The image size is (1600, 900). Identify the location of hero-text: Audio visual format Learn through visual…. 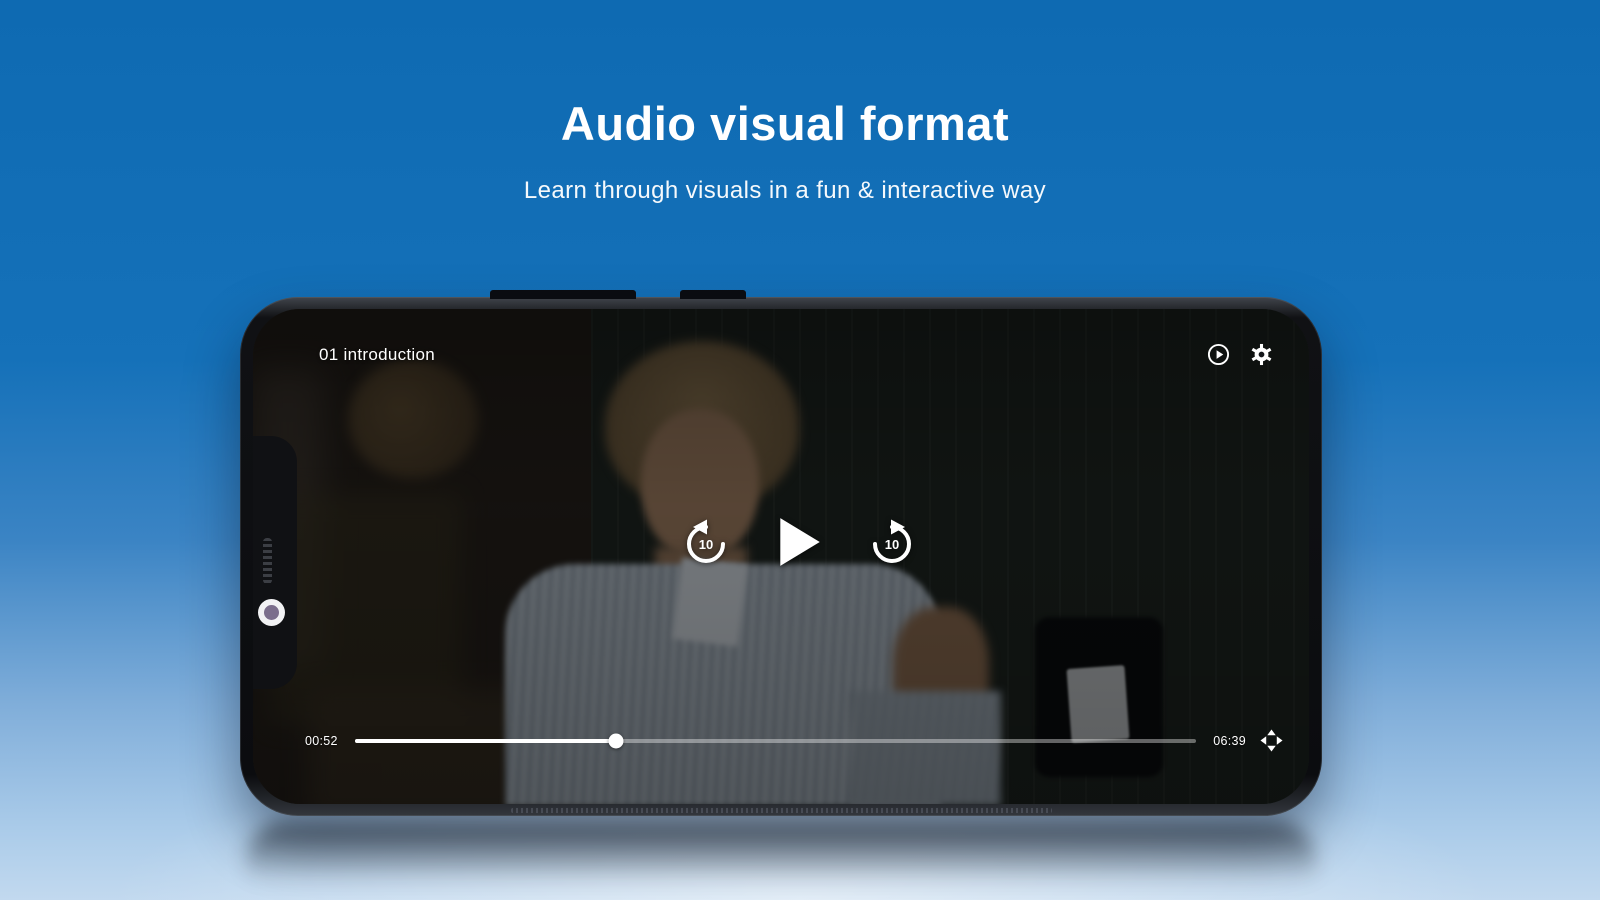
(785, 150).